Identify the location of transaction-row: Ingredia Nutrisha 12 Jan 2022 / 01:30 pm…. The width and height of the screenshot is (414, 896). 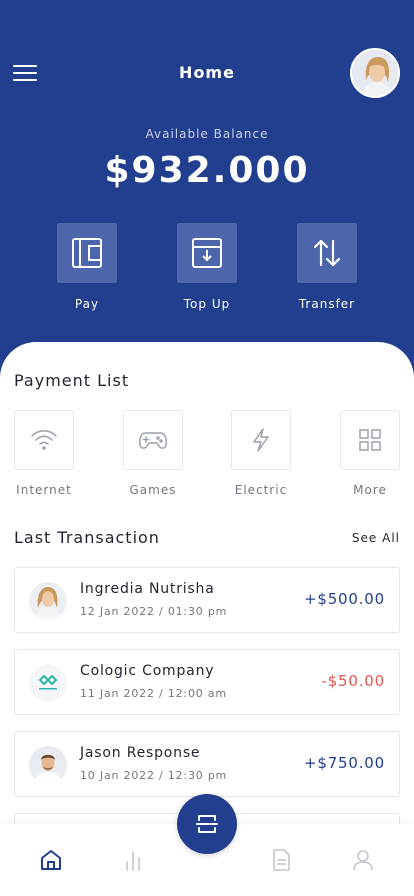
(207, 600).